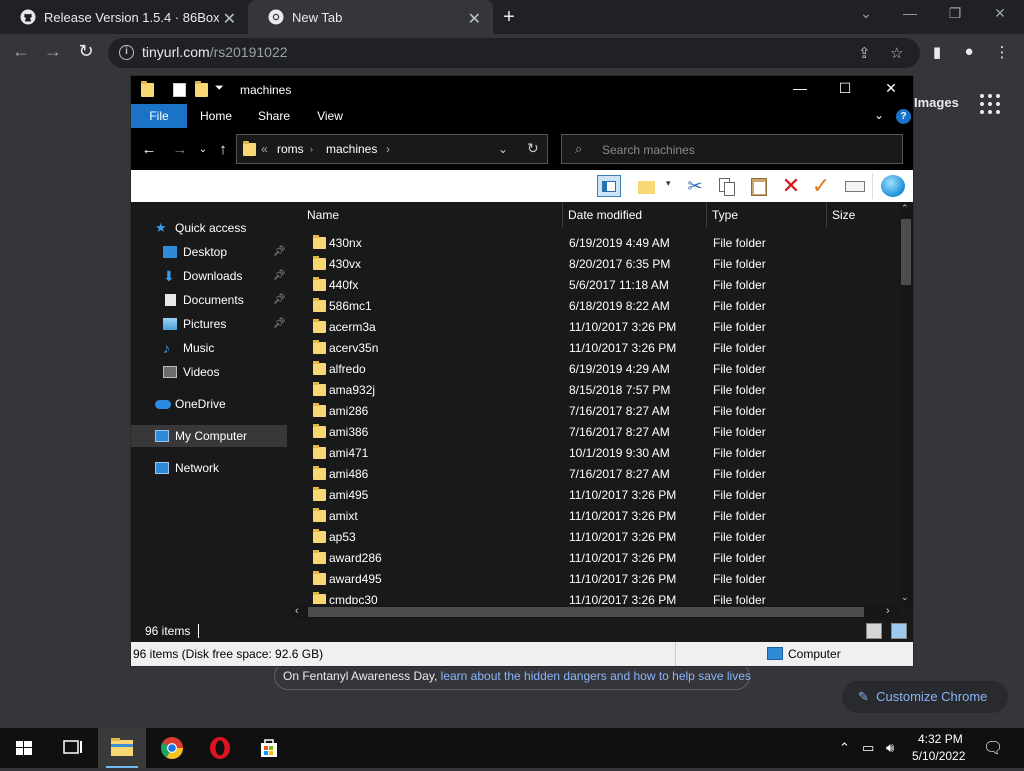 This screenshot has height=771, width=1024. What do you see at coordinates (220, 468) in the screenshot?
I see `nav-item-network: Network` at bounding box center [220, 468].